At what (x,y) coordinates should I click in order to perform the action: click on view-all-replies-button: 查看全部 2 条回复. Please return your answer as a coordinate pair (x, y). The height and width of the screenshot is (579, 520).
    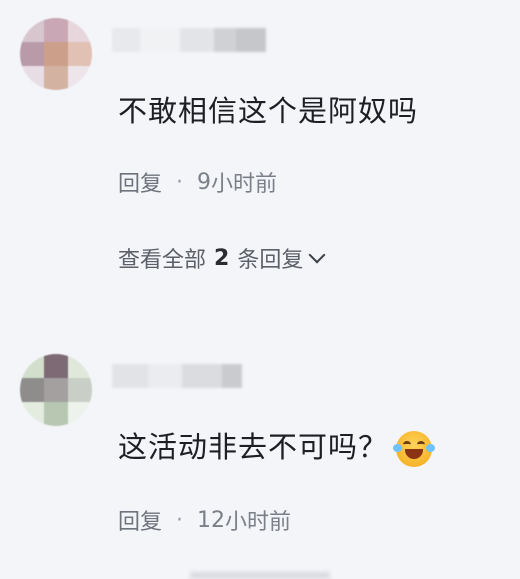
    Looking at the image, I should click on (222, 258).